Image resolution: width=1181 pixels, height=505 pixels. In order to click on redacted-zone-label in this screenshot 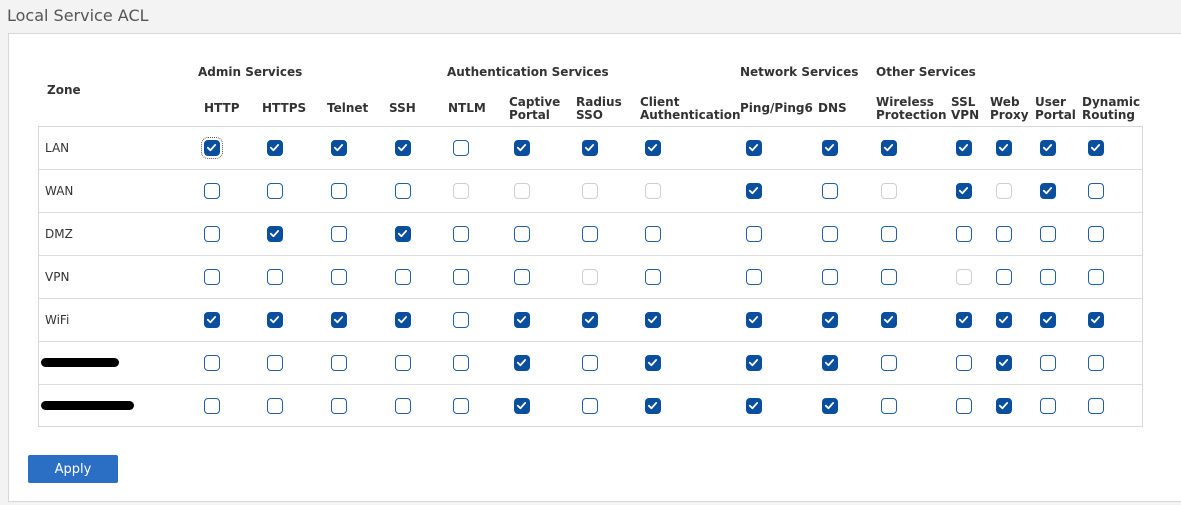, I will do `click(80, 362)`.